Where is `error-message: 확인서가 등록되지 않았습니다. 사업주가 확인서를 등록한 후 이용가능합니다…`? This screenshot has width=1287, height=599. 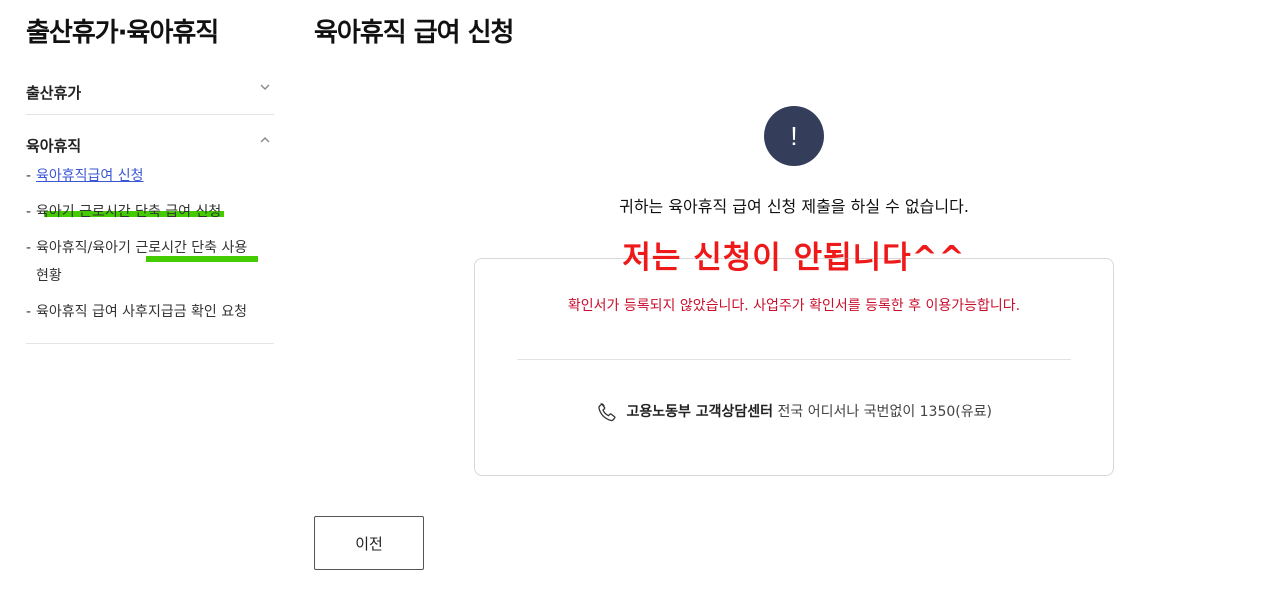 error-message: 확인서가 등록되지 않았습니다. 사업주가 확인서를 등록한 후 이용가능합니다… is located at coordinates (794, 306).